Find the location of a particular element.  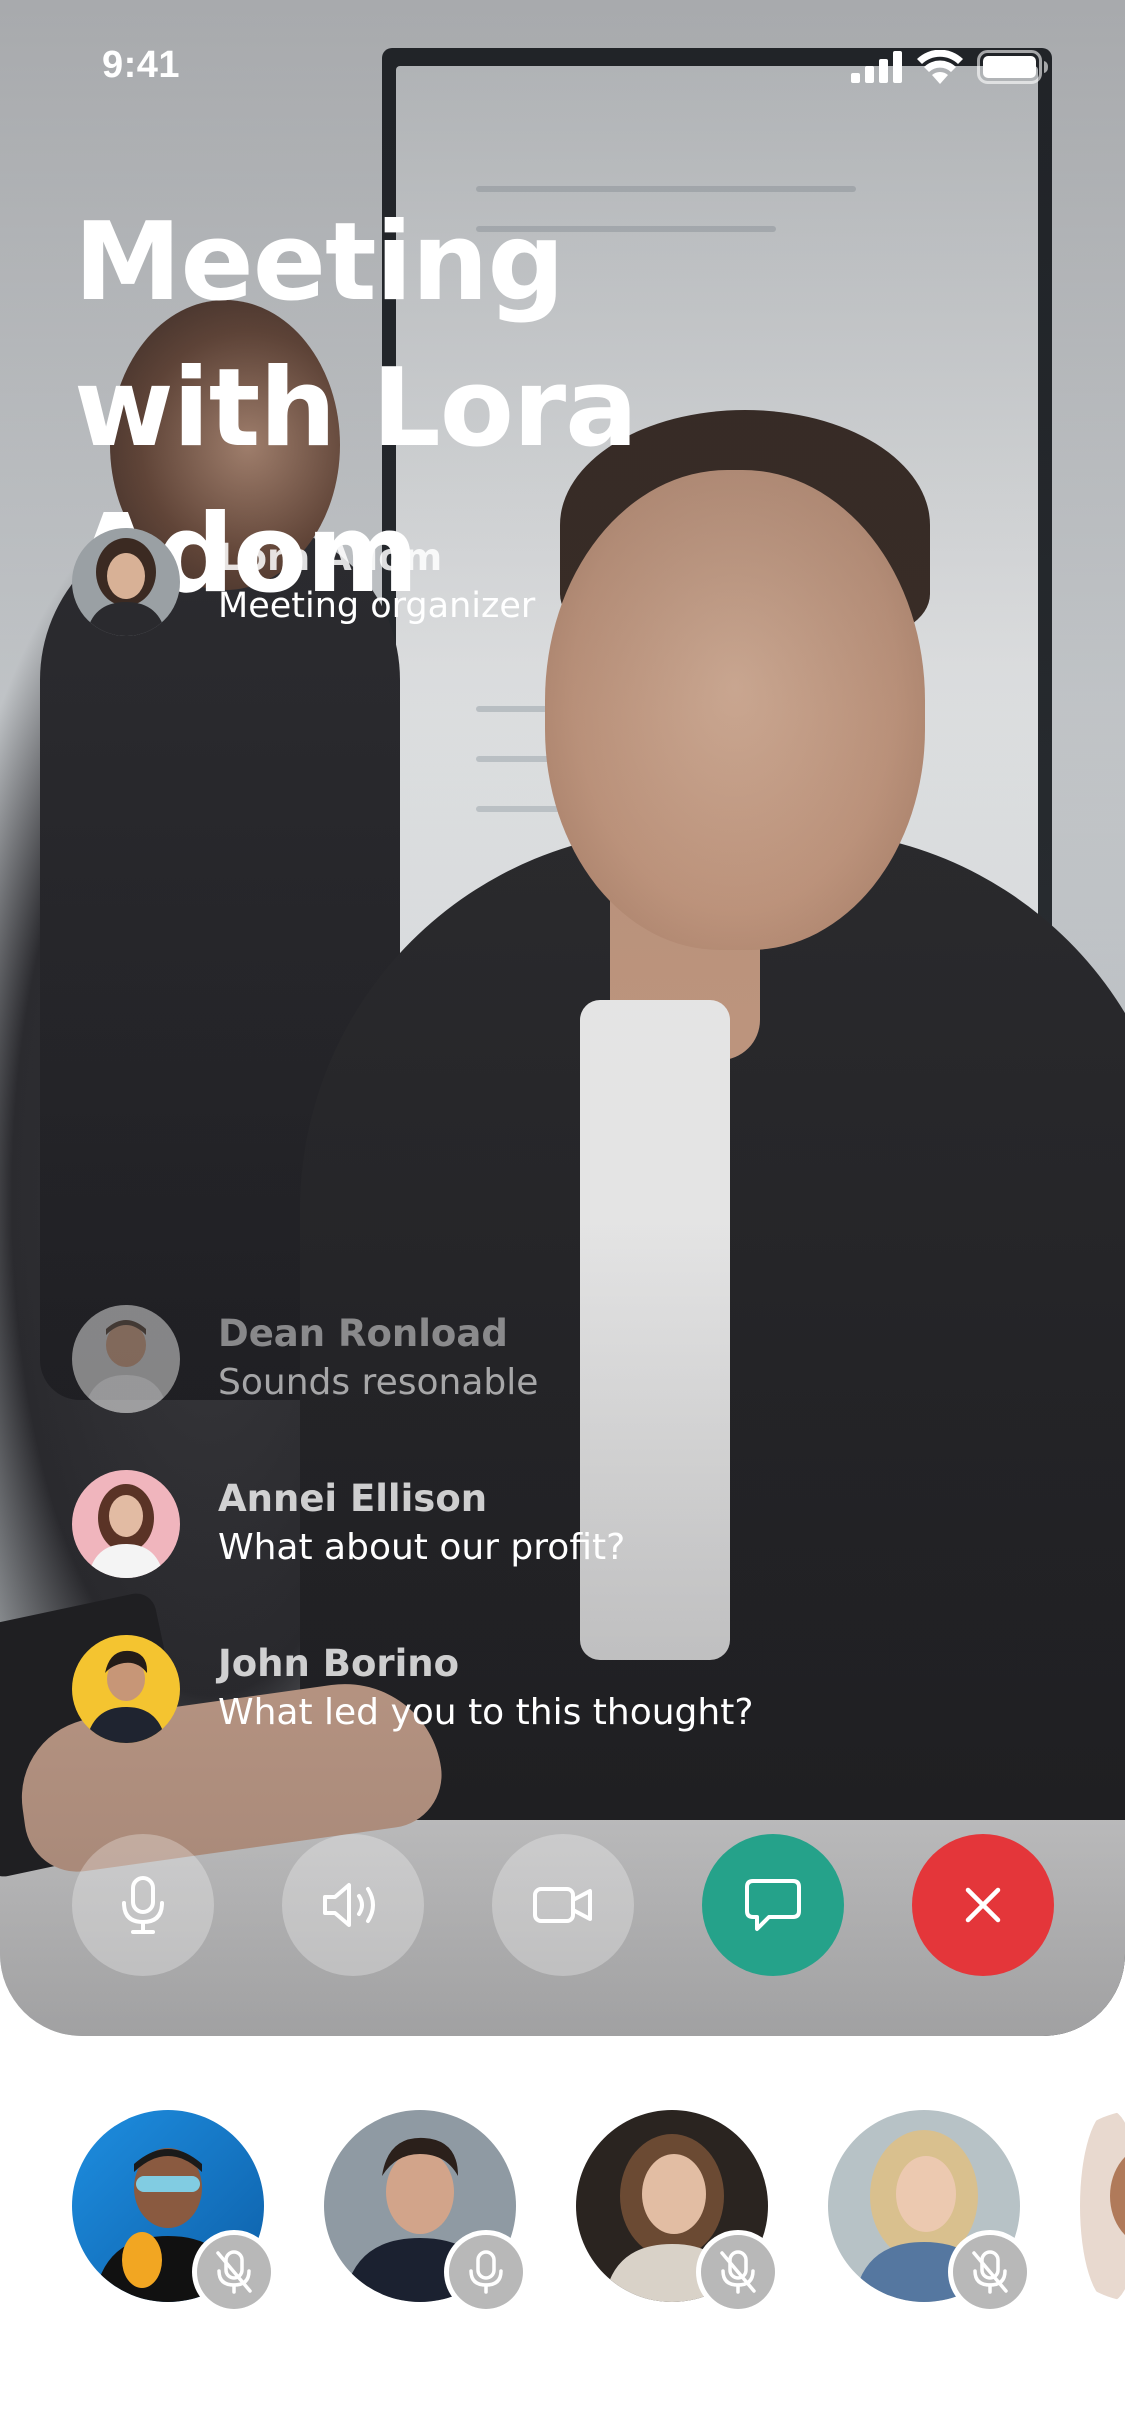

chat-author: Dean Ronload is located at coordinates (363, 1333).